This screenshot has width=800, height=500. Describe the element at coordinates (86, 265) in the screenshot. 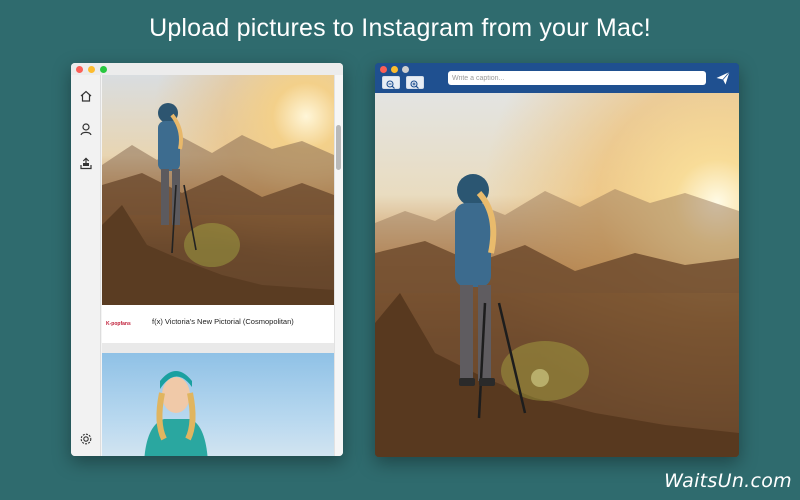

I see `sidebar` at that location.